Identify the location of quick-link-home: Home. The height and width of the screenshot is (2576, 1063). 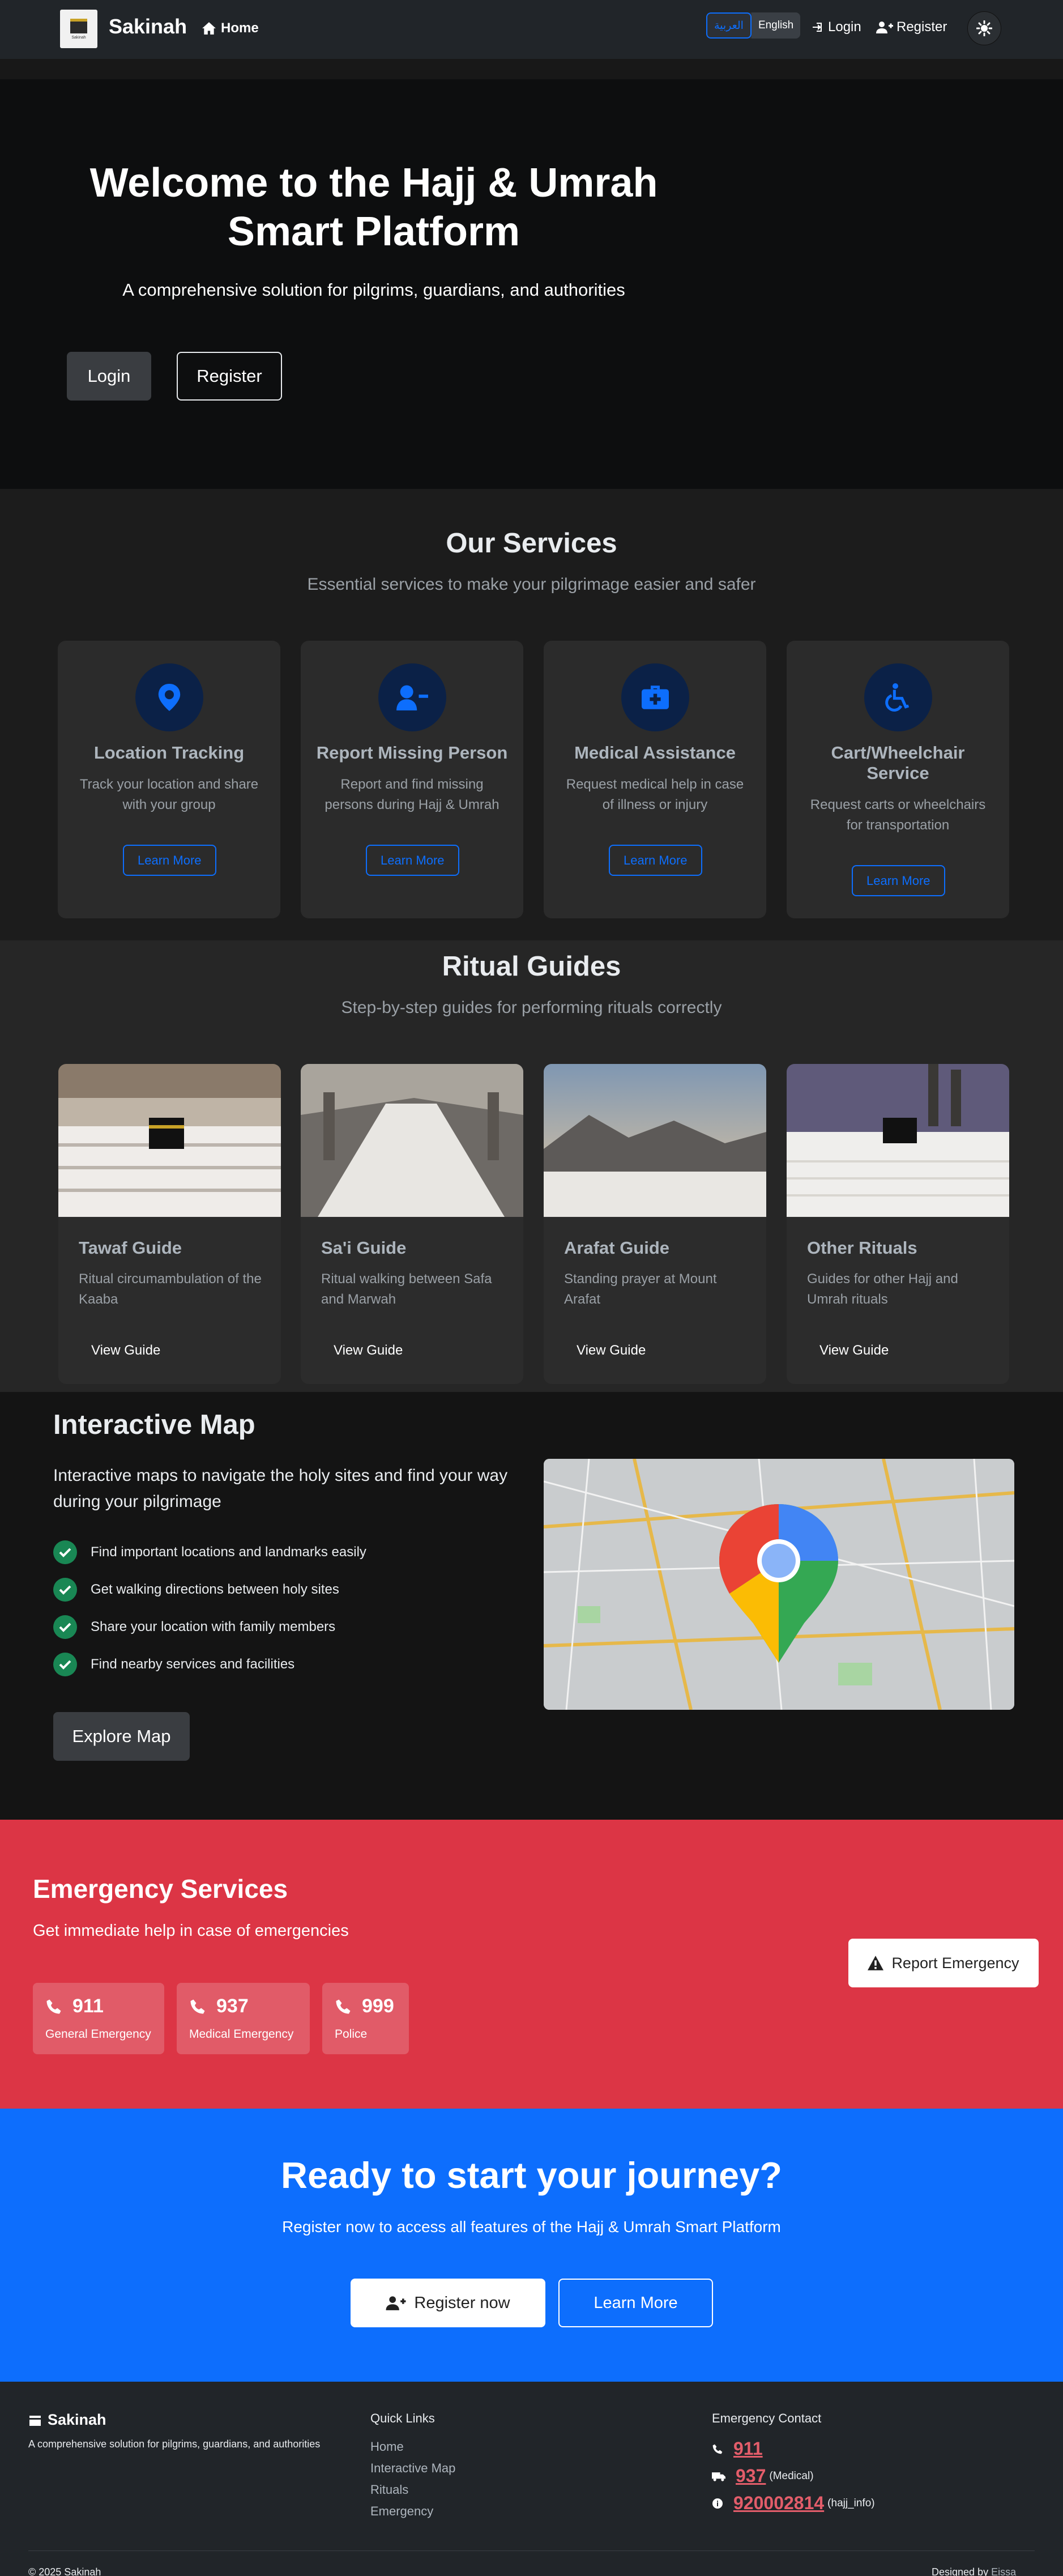
(387, 2446).